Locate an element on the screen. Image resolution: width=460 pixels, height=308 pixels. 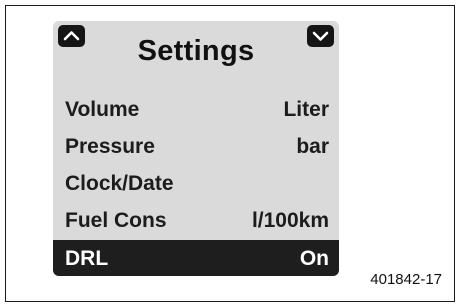
menu-item-label: Fuel Cons is located at coordinates (116, 220).